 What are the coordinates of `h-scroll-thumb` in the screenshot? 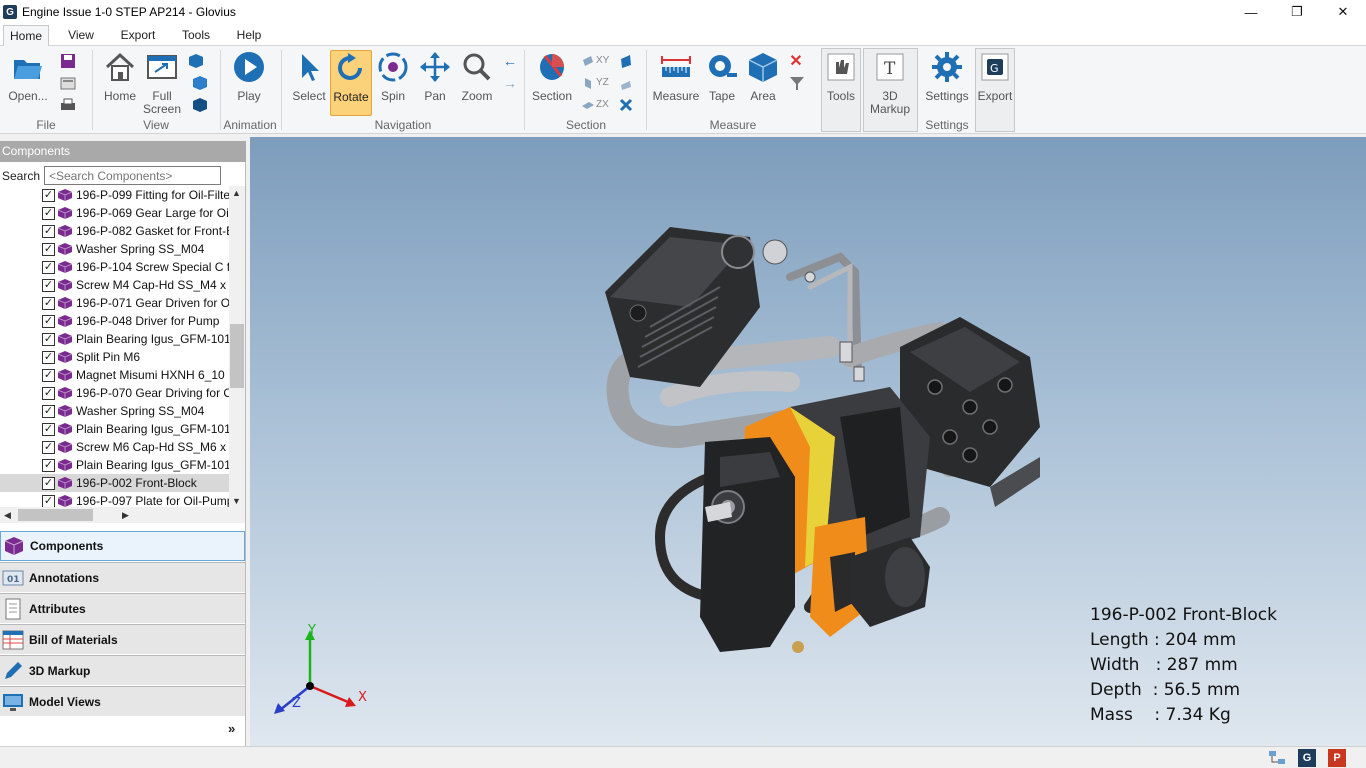 It's located at (55, 515).